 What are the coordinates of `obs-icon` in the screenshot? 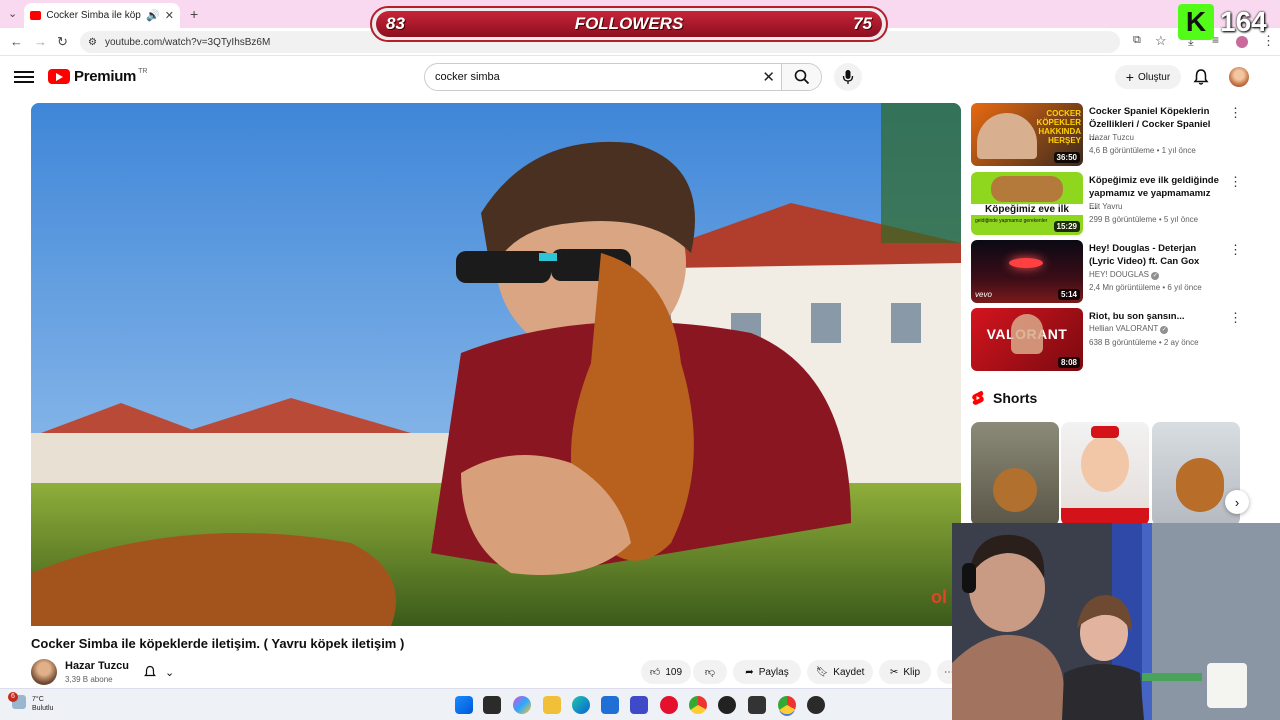 It's located at (727, 705).